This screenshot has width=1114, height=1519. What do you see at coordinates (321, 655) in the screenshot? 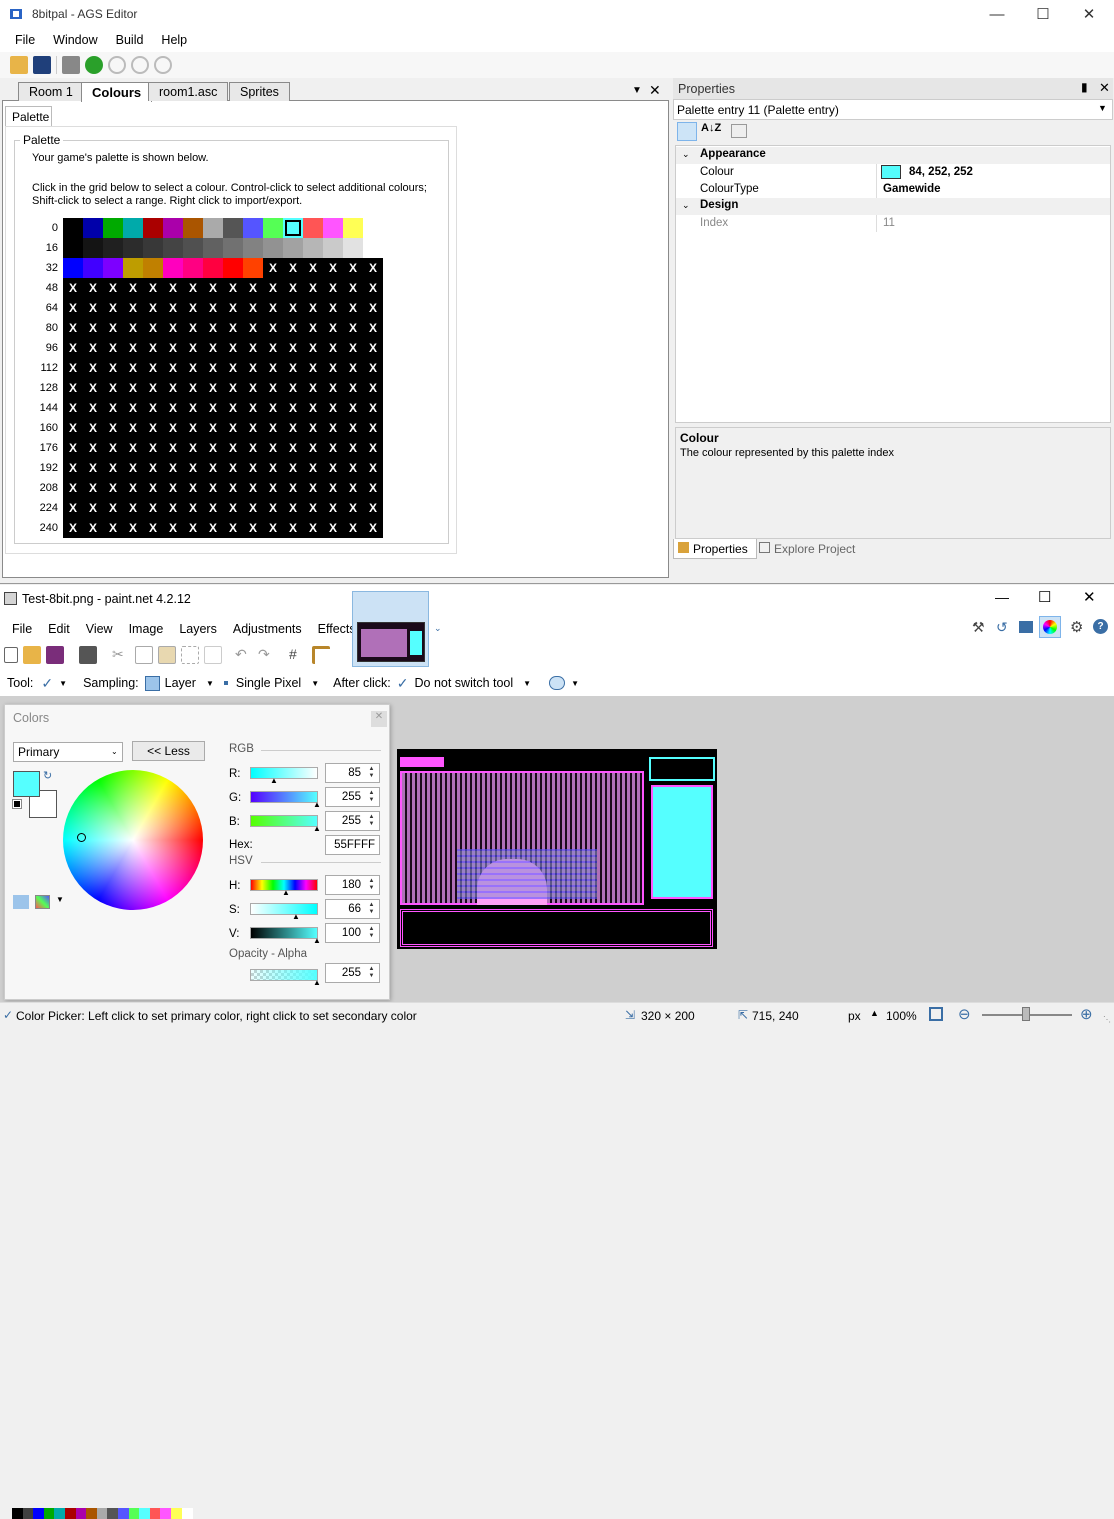
I see `ruler-icon` at bounding box center [321, 655].